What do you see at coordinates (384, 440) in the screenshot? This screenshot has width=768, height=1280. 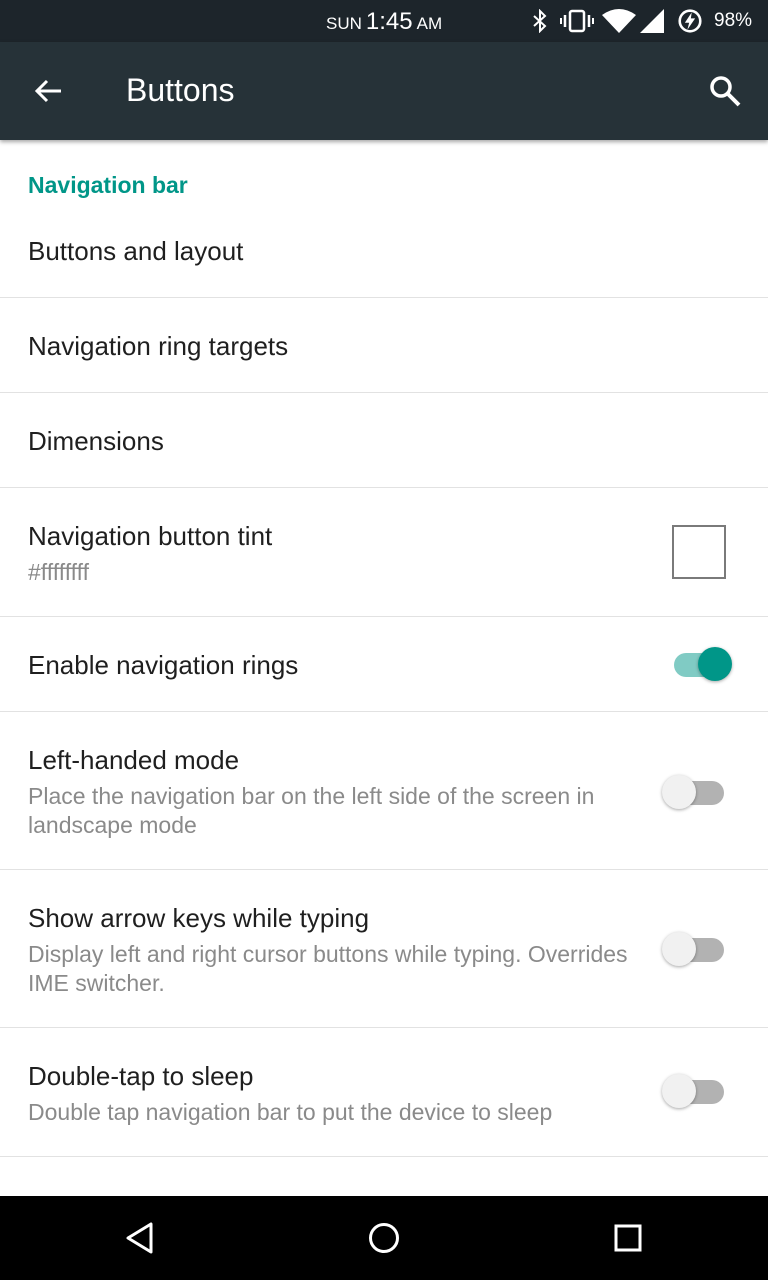 I see `dimensions-item: Dimensions` at bounding box center [384, 440].